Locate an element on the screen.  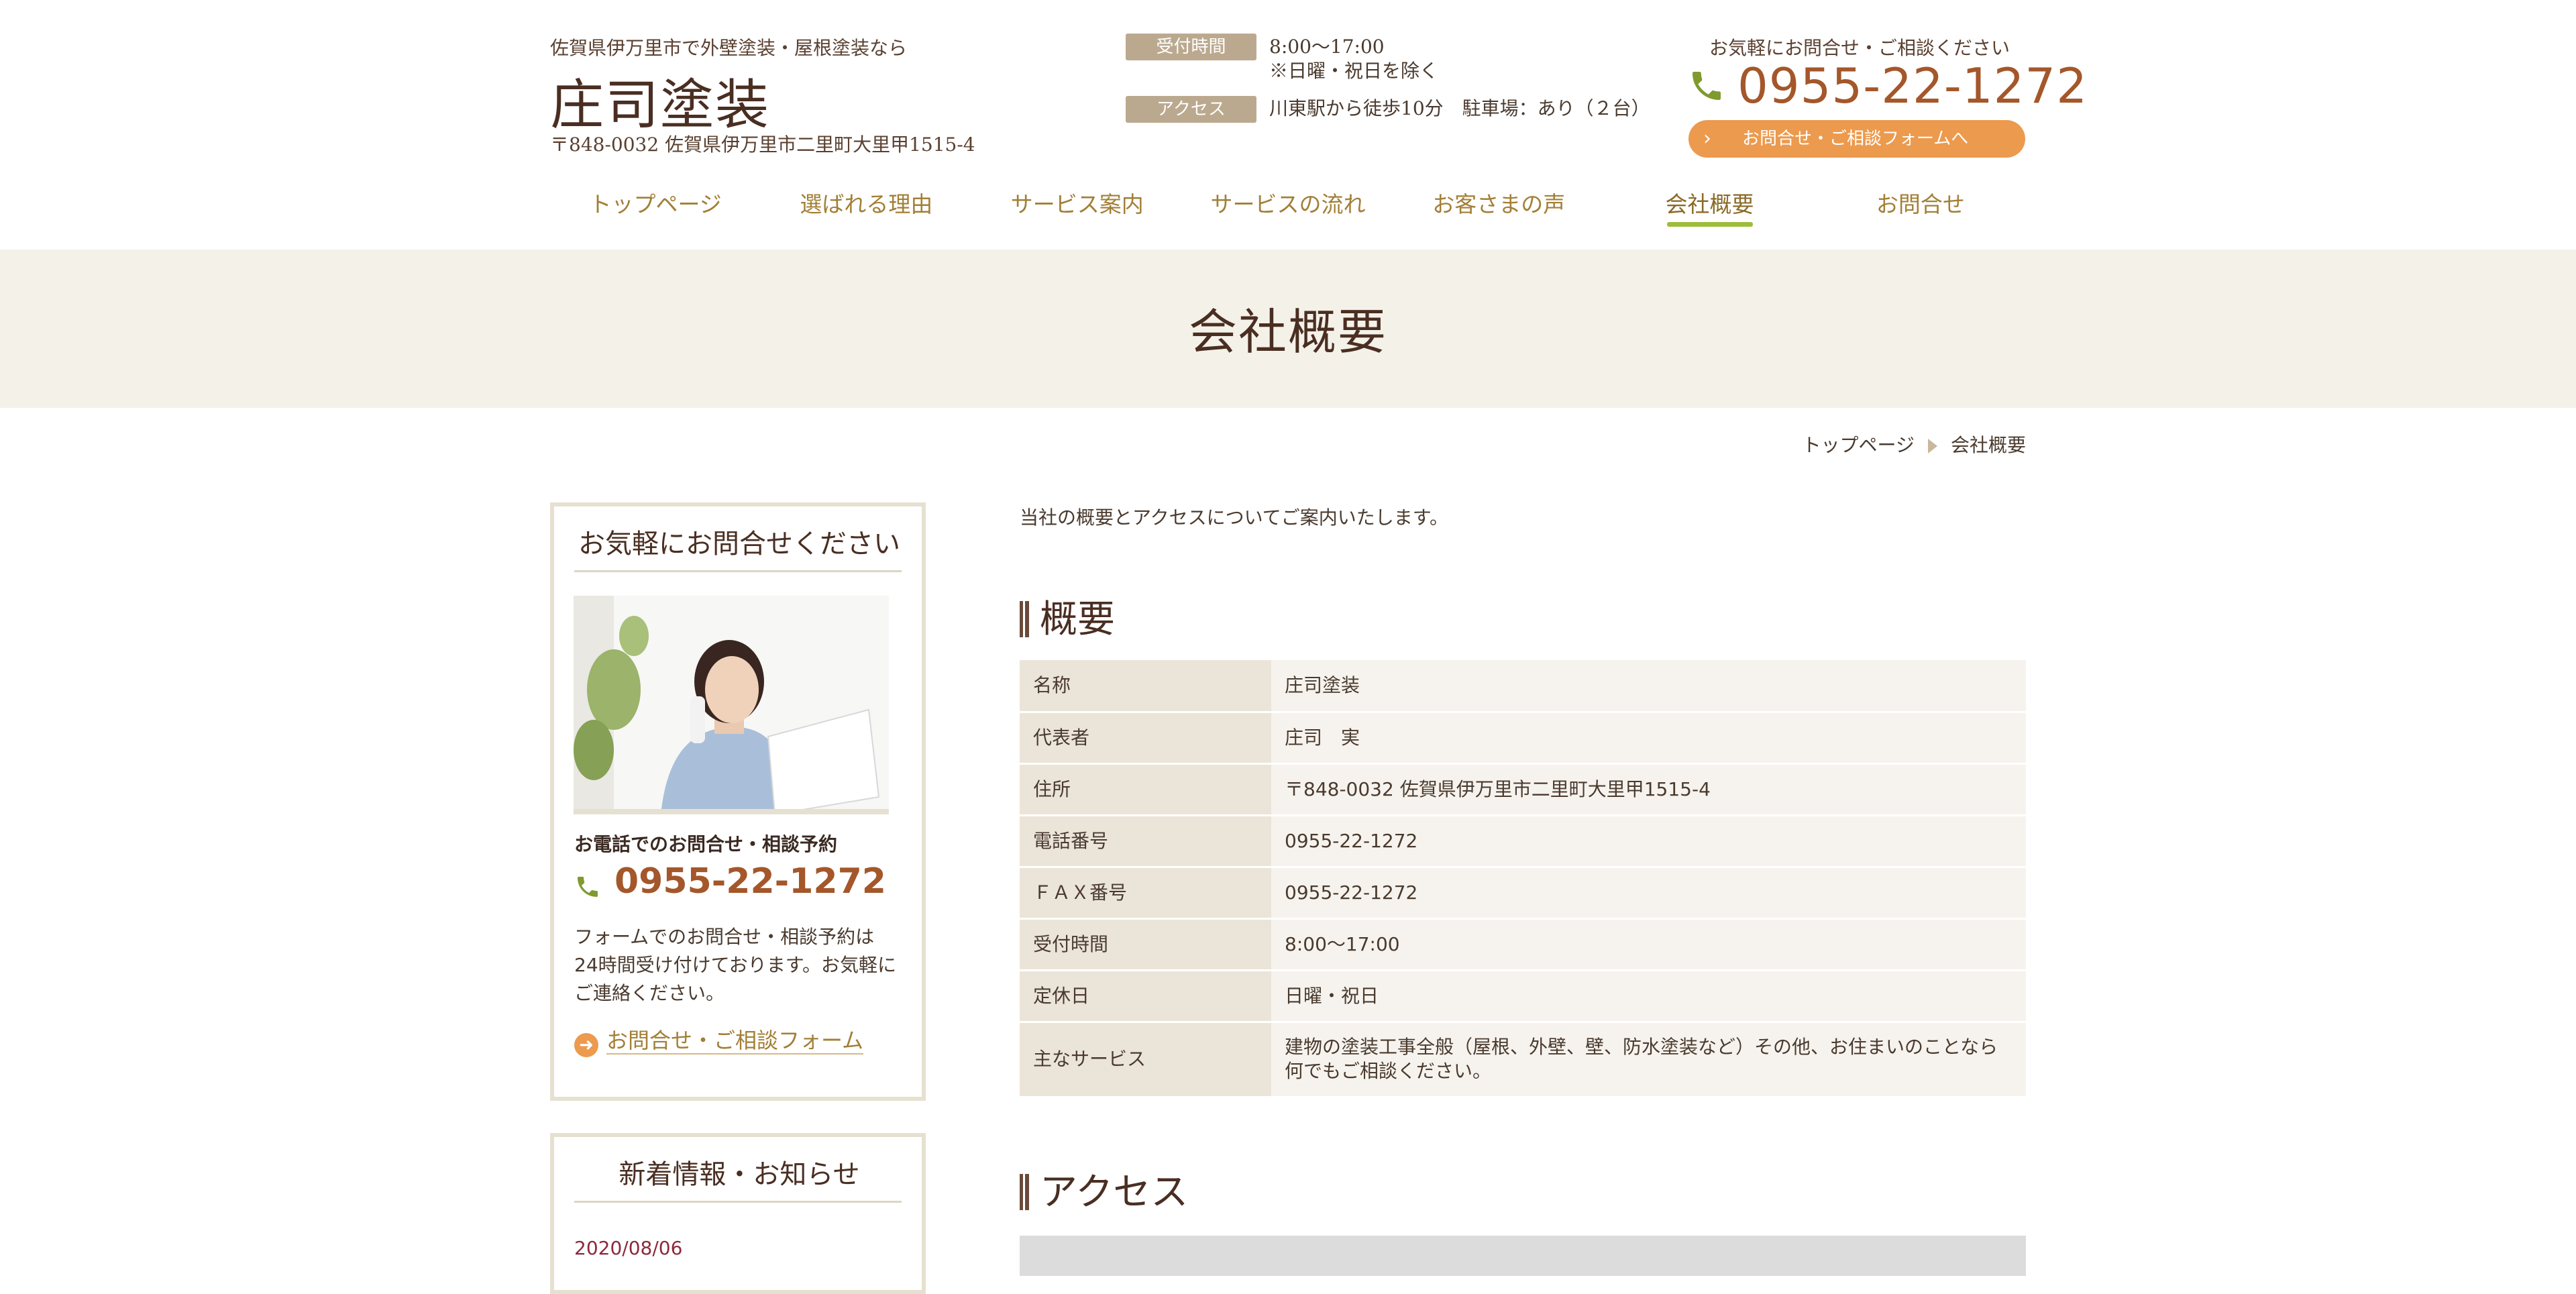
sidebar-news-title: 新着情報・お知らせ is located at coordinates (739, 1174).